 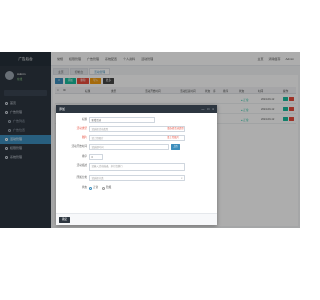 I want to click on radio-unchecked-icon, so click(x=103, y=188).